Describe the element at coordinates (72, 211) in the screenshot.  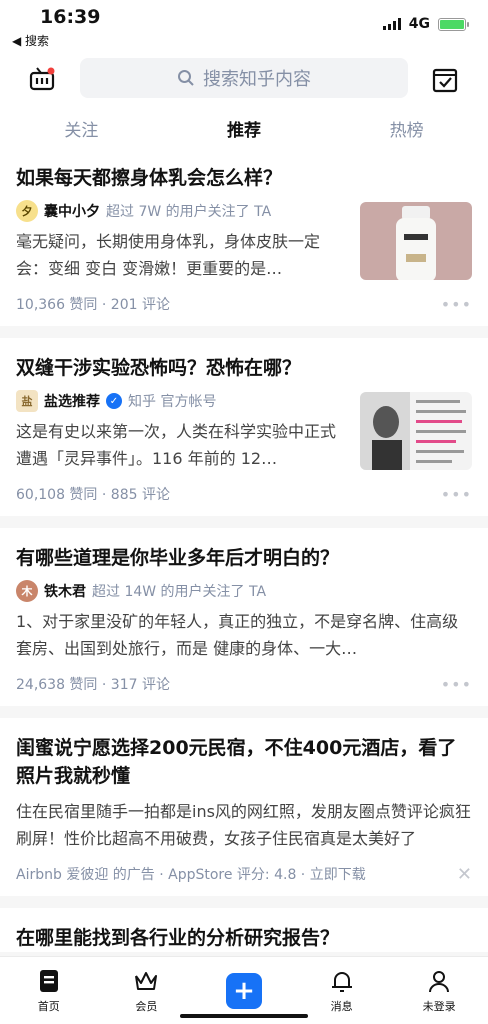
I see `author-name: 囊中小夕` at that location.